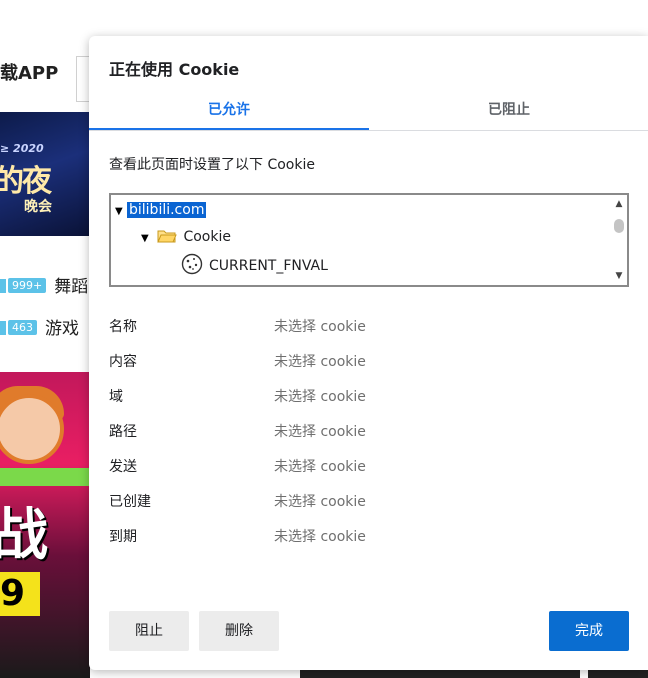 Image resolution: width=648 pixels, height=678 pixels. Describe the element at coordinates (38, 207) in the screenshot. I see `banner-subtitle: 晚会` at that location.